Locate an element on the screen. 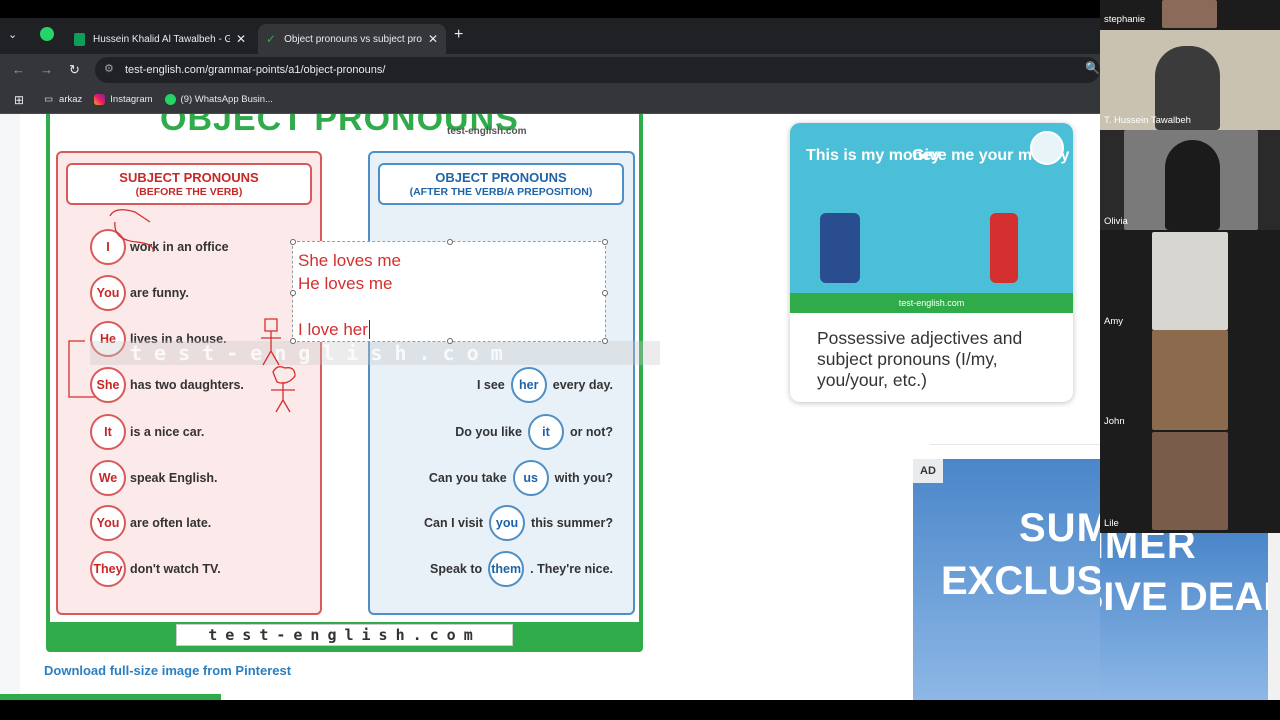 The image size is (1280, 720). pronoun-circle: it is located at coordinates (545, 432).